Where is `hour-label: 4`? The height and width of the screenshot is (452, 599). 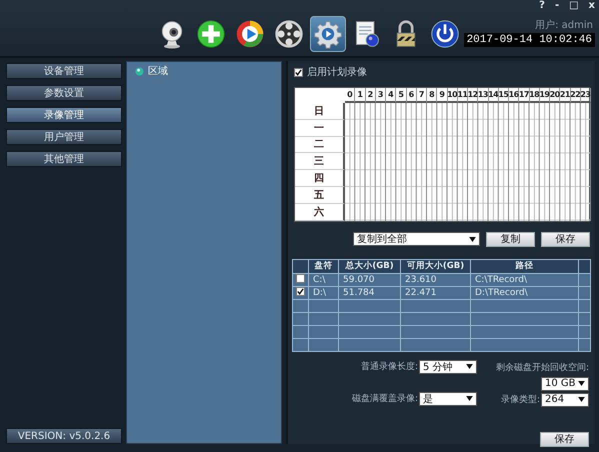
hour-label: 4 is located at coordinates (391, 95).